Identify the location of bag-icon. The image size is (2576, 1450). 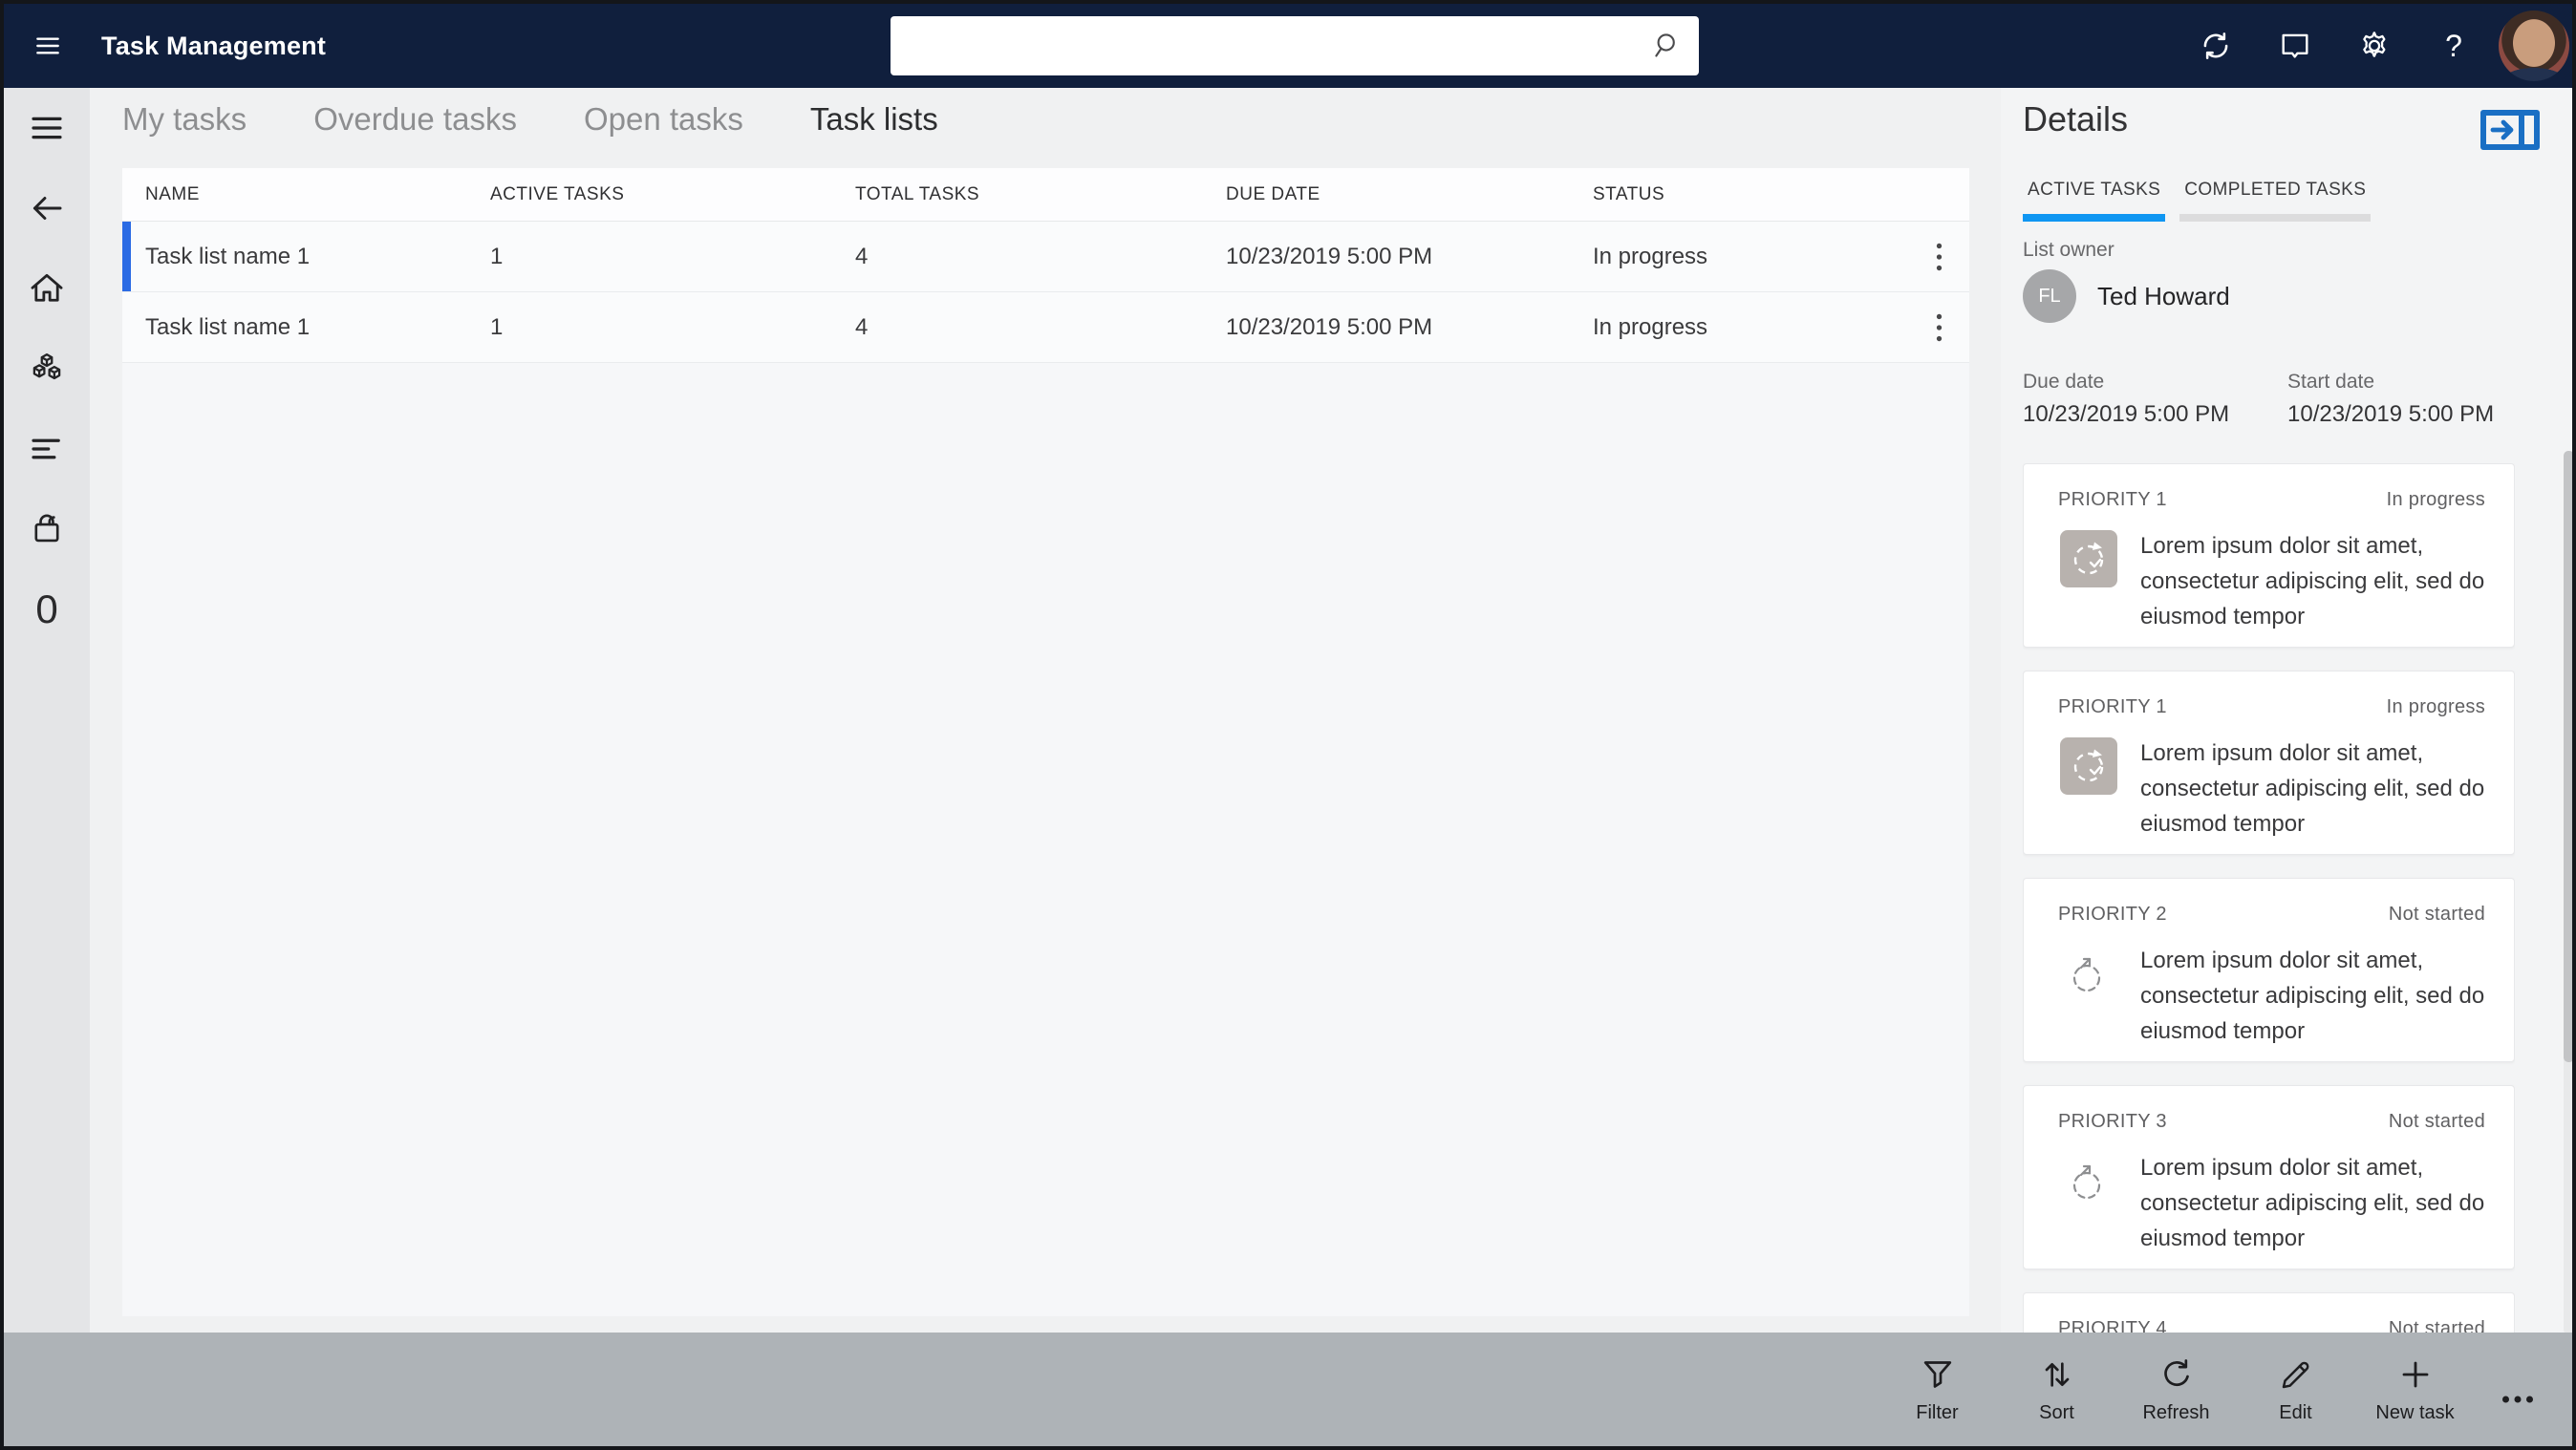
(47, 529).